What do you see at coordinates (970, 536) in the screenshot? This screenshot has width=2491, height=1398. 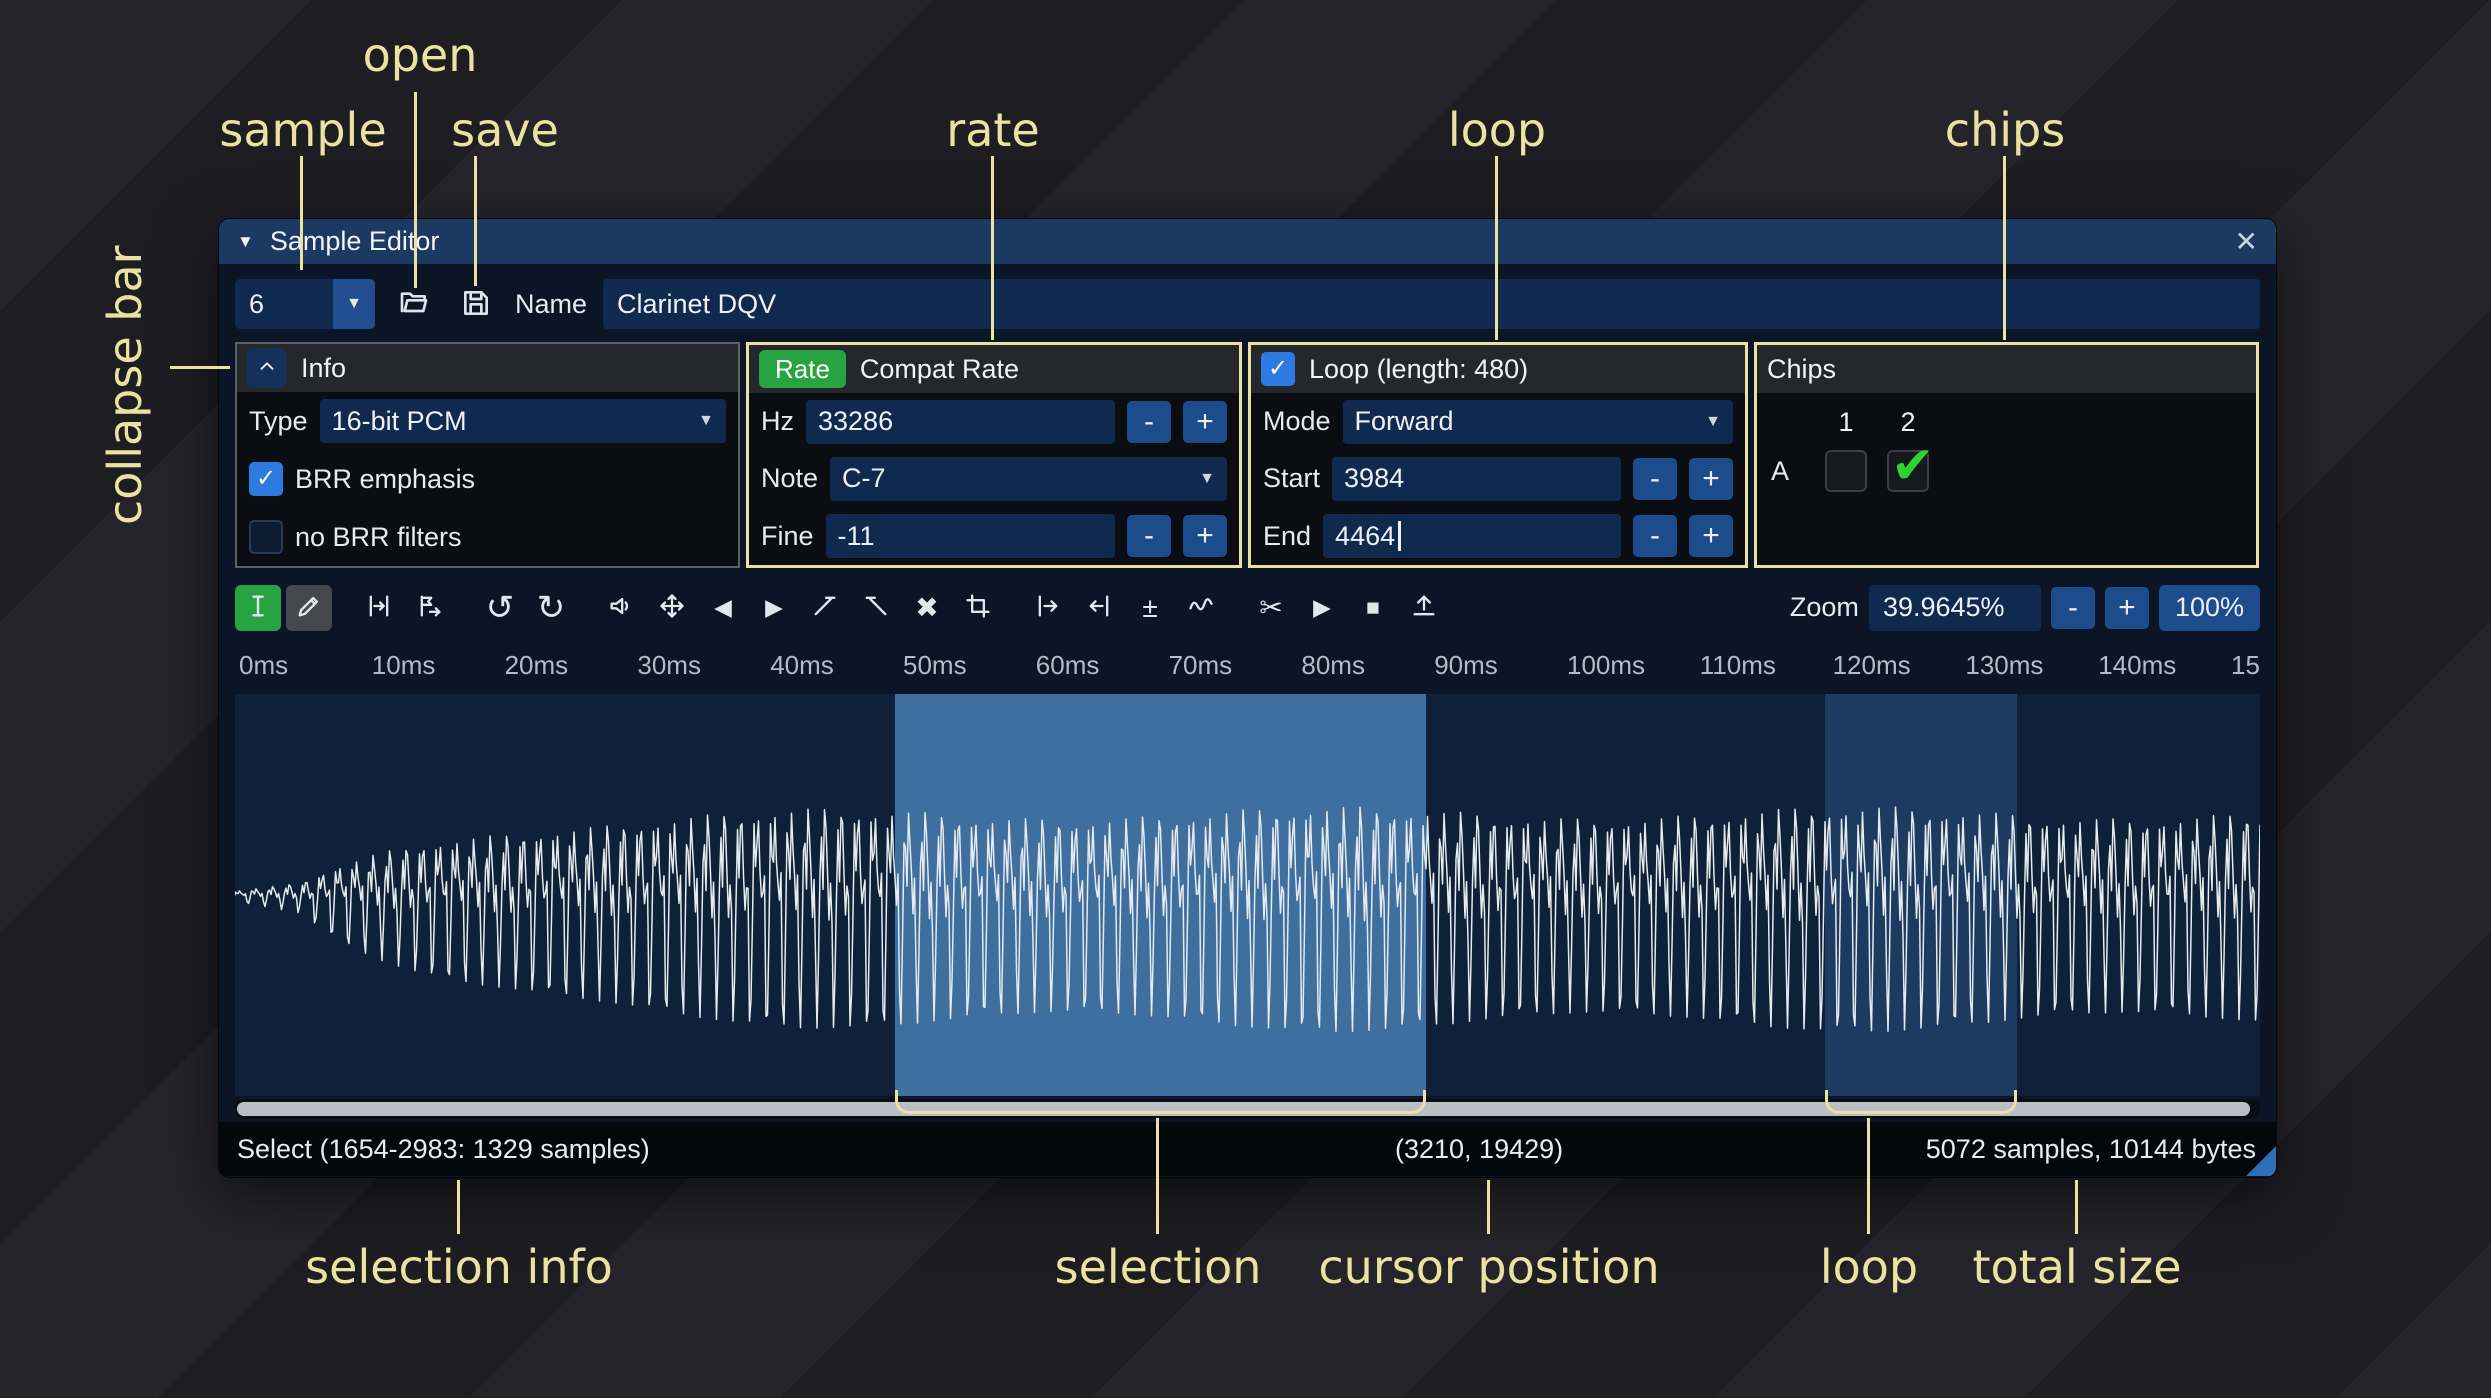 I see `fine-input: -11` at bounding box center [970, 536].